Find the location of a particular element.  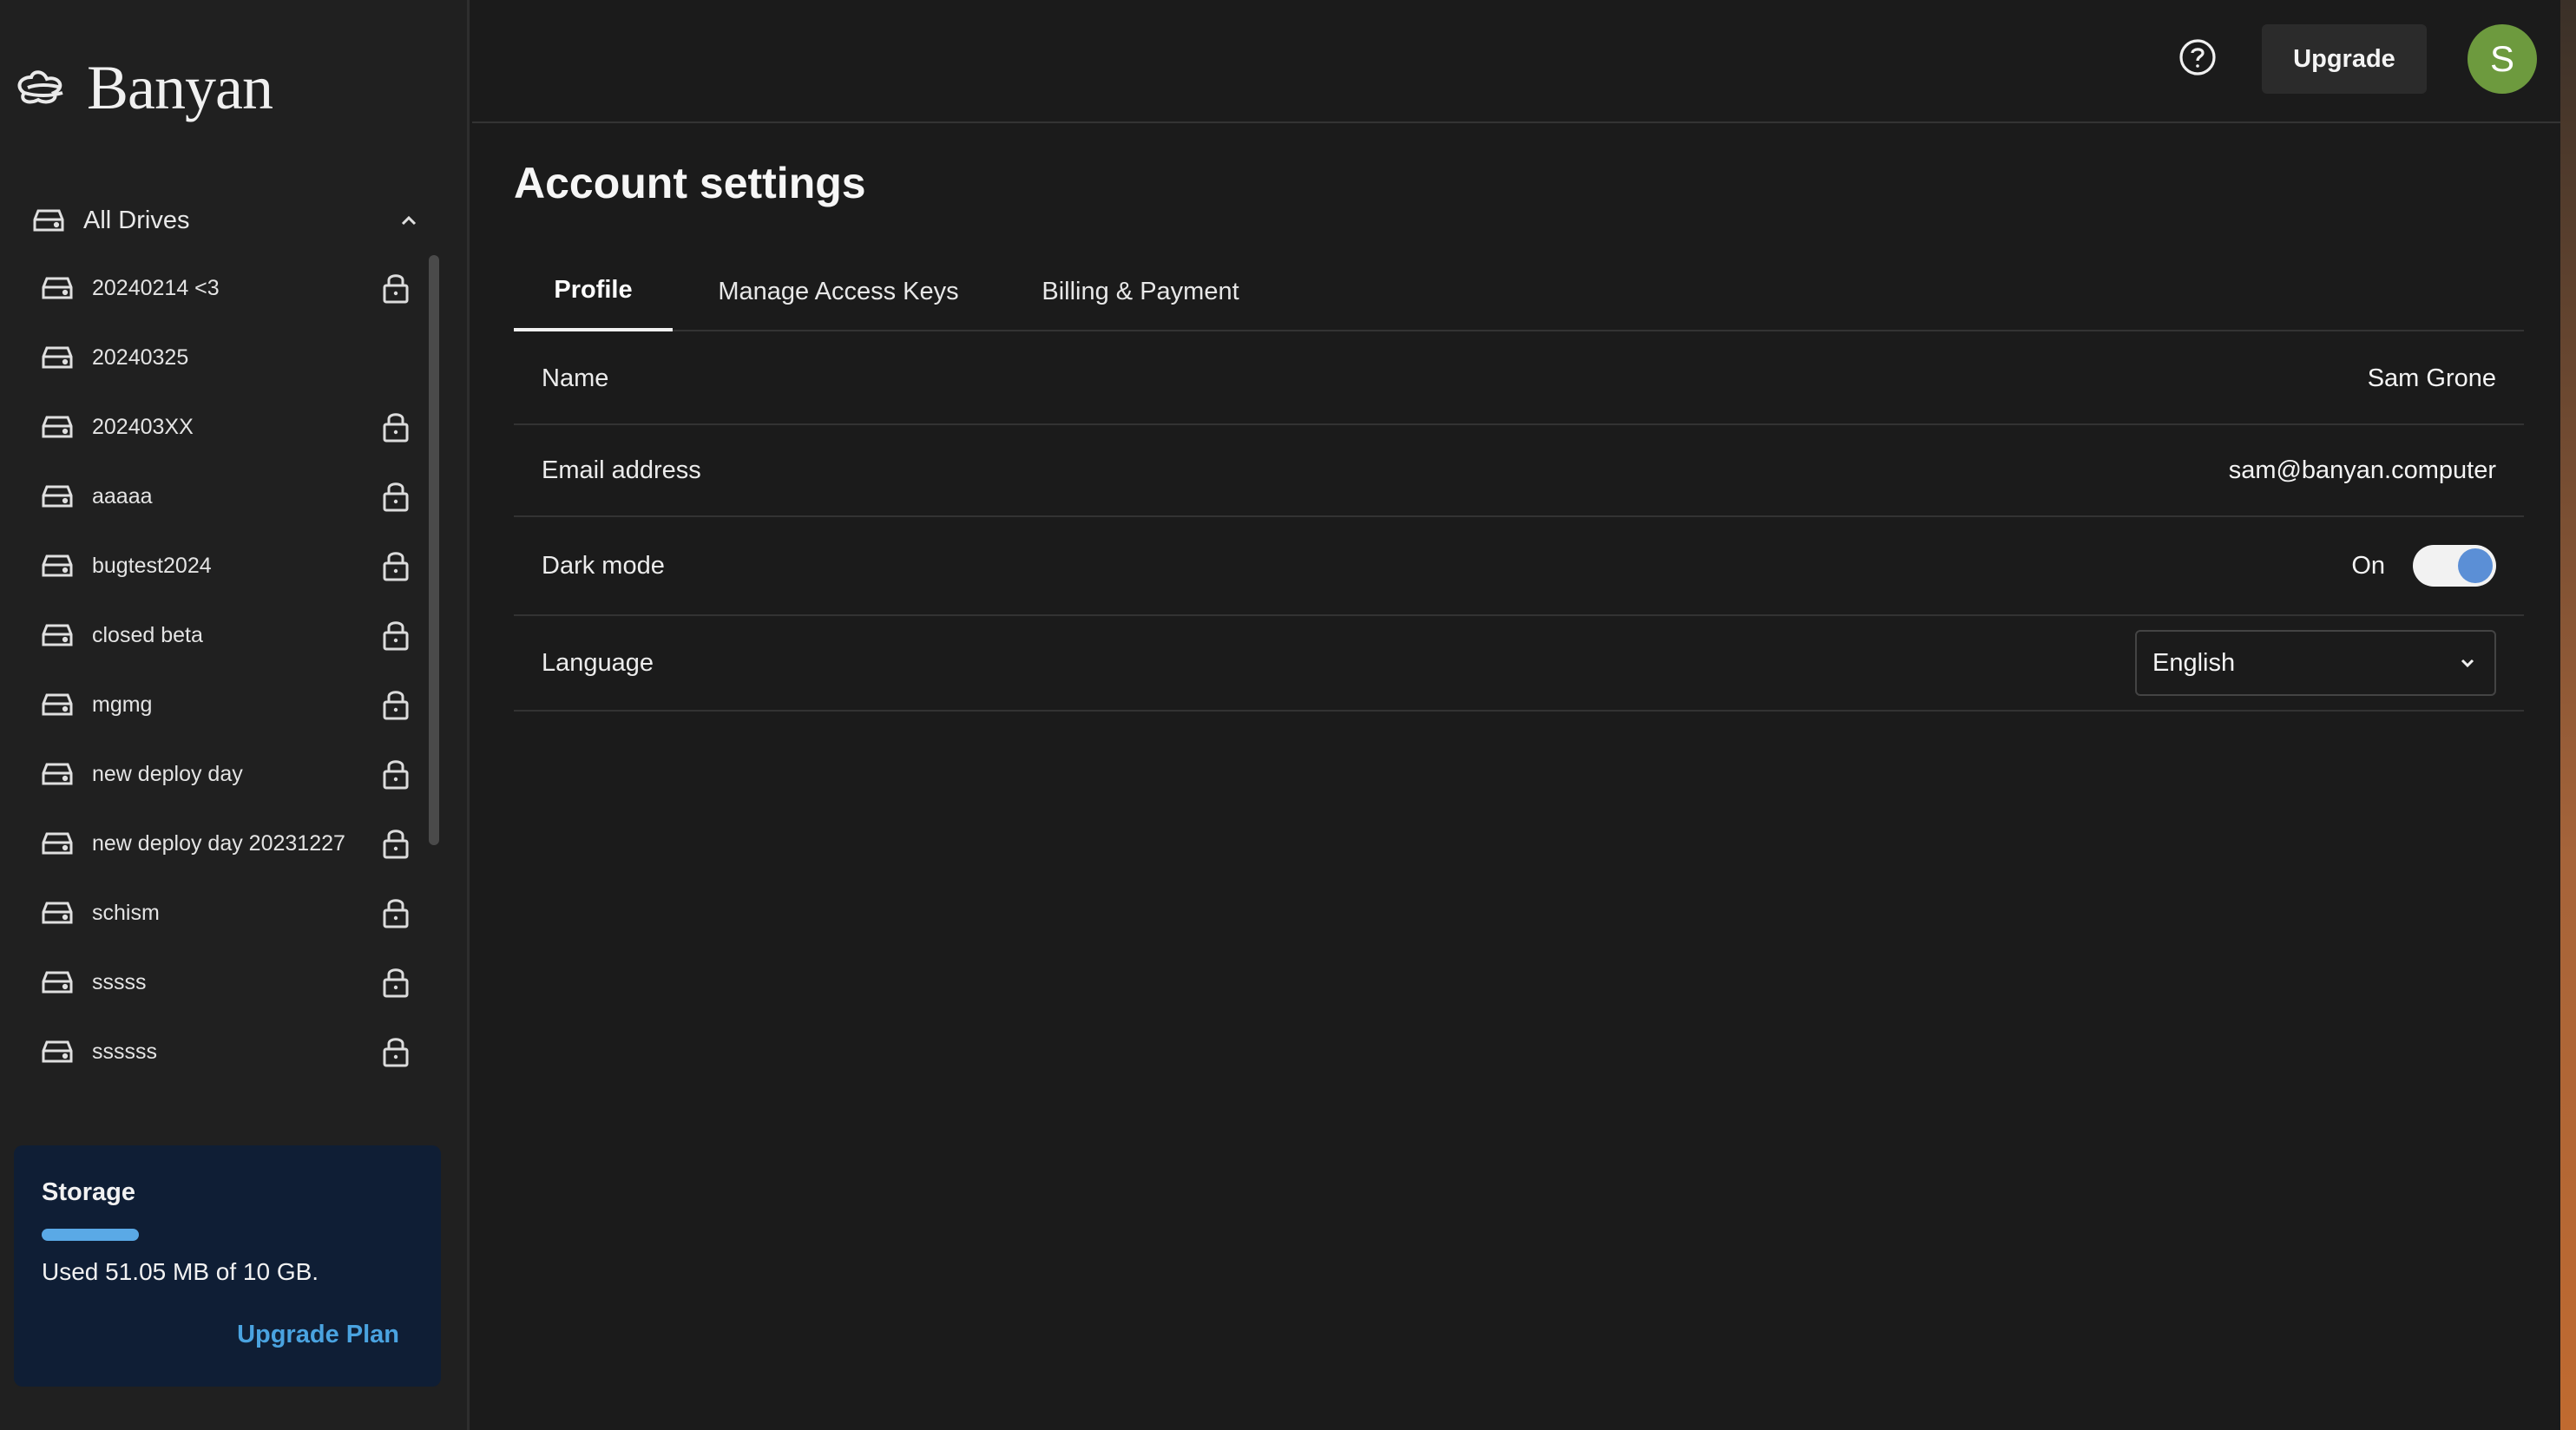

all-drives-toggle: All Drives is located at coordinates (227, 220).